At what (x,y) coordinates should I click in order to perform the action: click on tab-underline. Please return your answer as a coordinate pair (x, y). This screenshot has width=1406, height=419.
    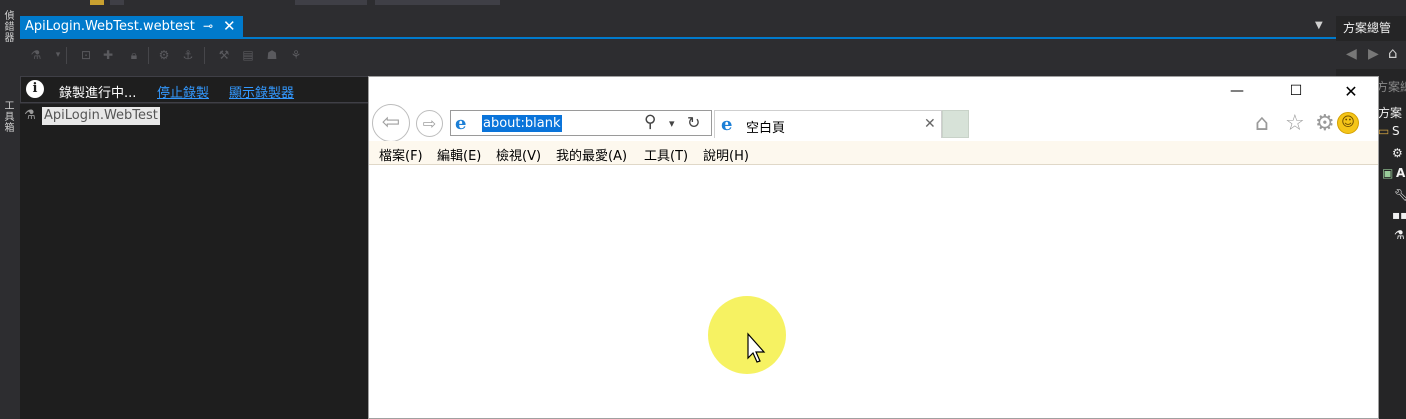
    Looking at the image, I should click on (678, 38).